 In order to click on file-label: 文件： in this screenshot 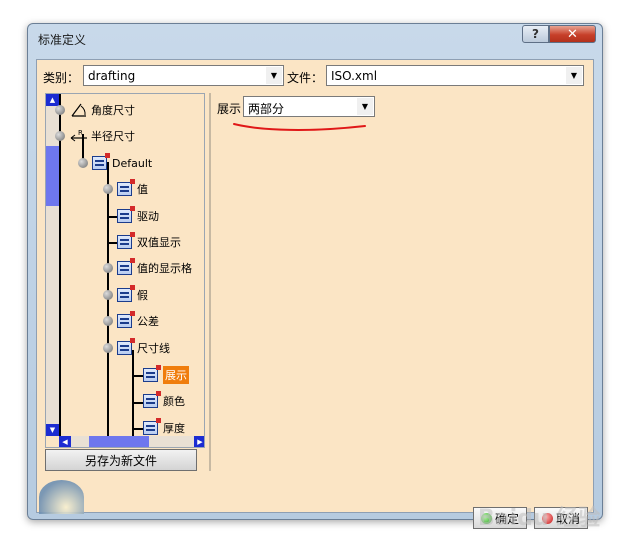, I will do `click(305, 78)`.